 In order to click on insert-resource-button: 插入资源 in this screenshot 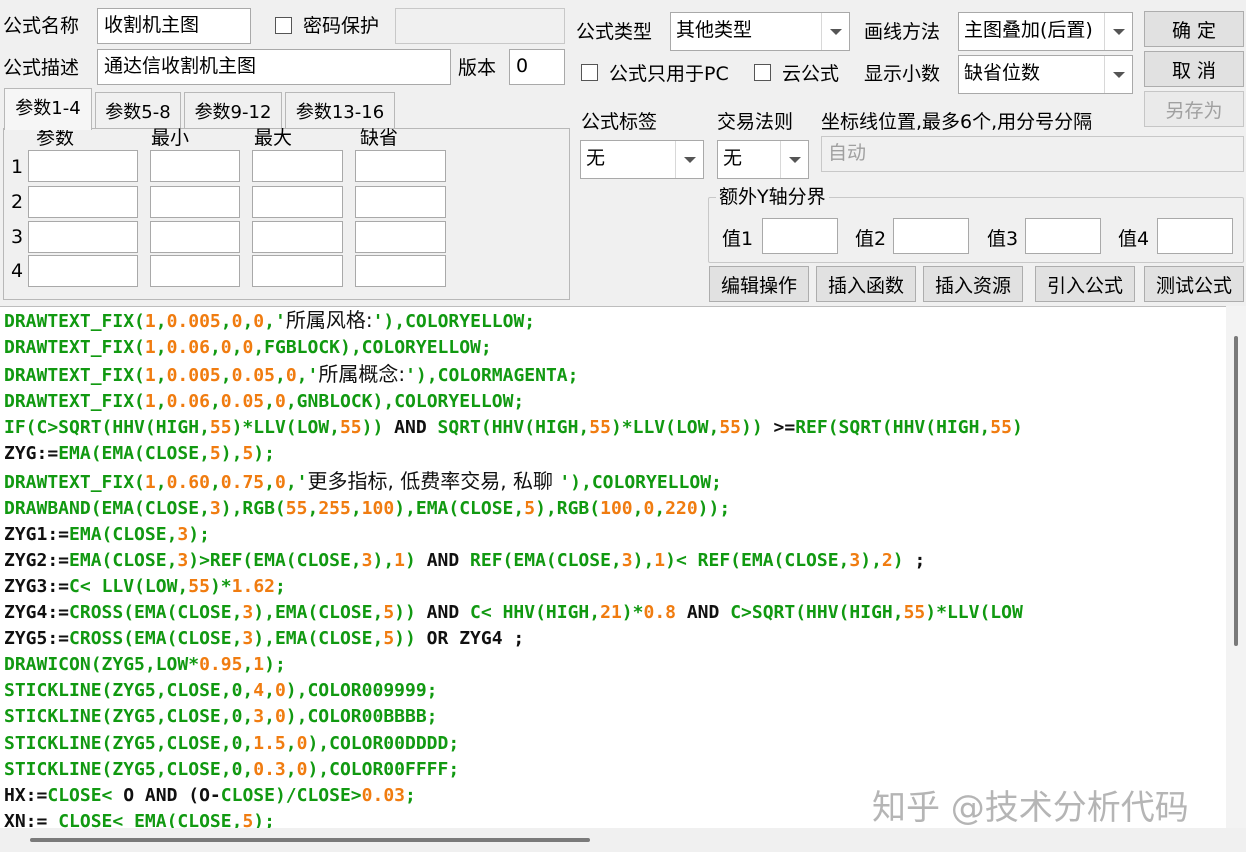, I will do `click(973, 284)`.